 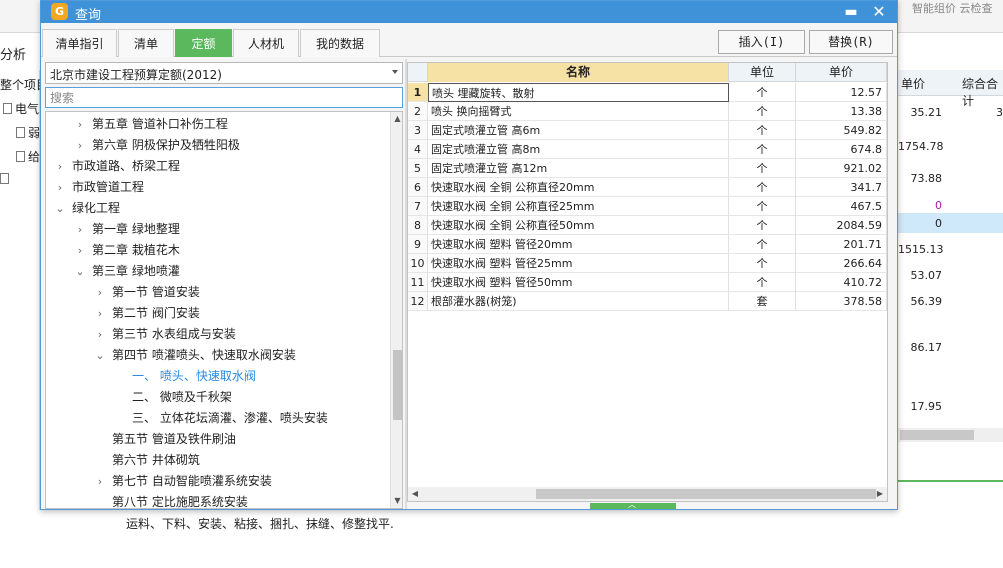 I want to click on tab-my-data: 我的数据, so click(x=340, y=43).